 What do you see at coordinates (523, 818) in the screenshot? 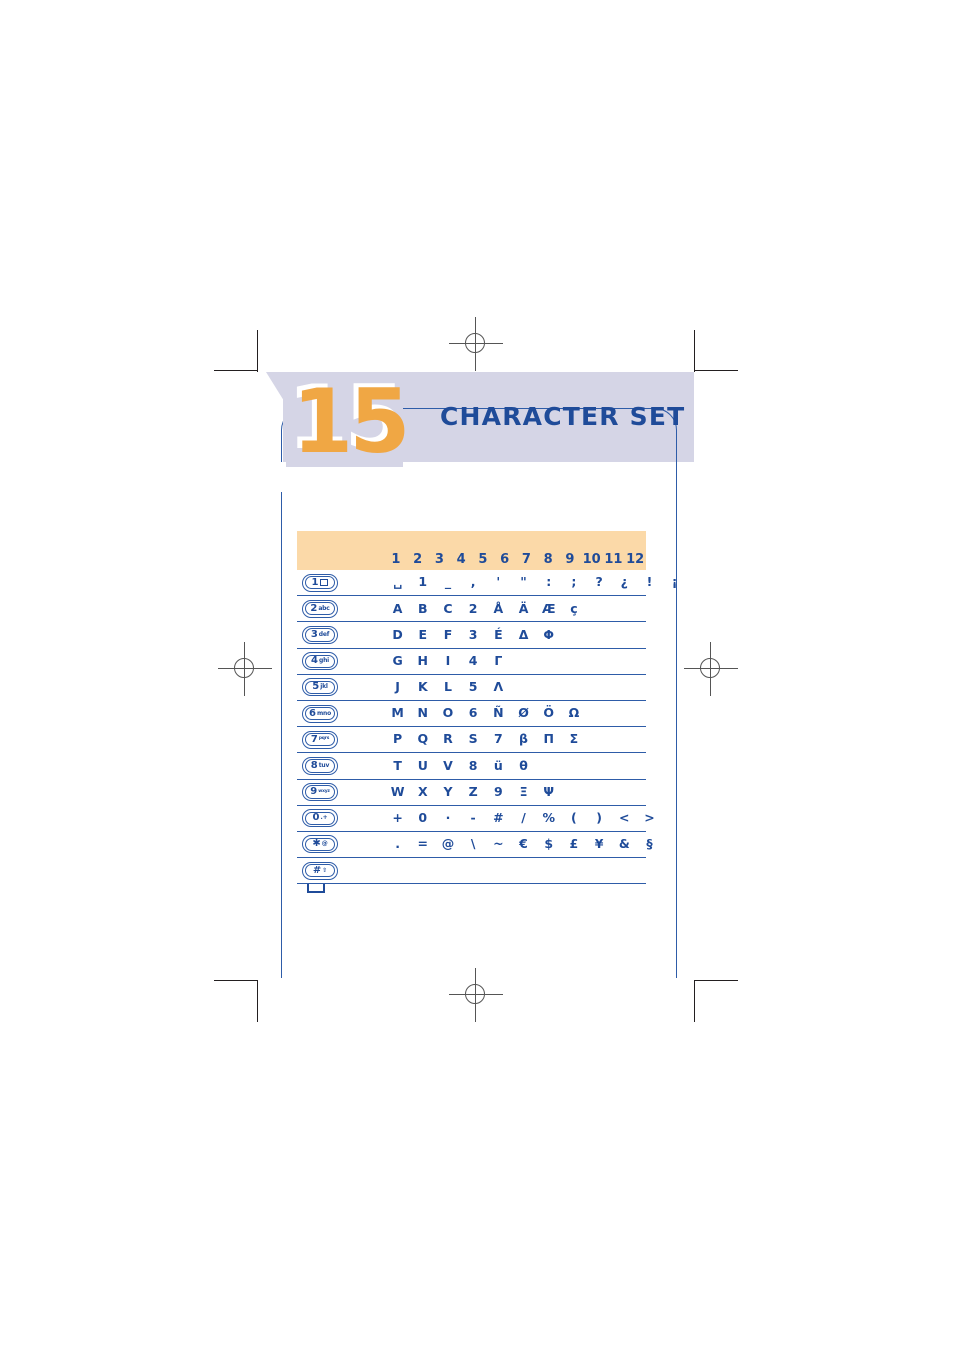
I see `character-cell: /` at bounding box center [523, 818].